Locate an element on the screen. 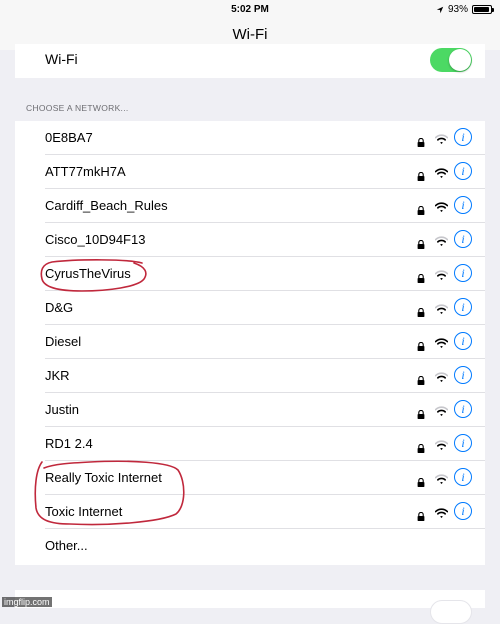 The height and width of the screenshot is (624, 500). toggle-knob is located at coordinates (460, 60).